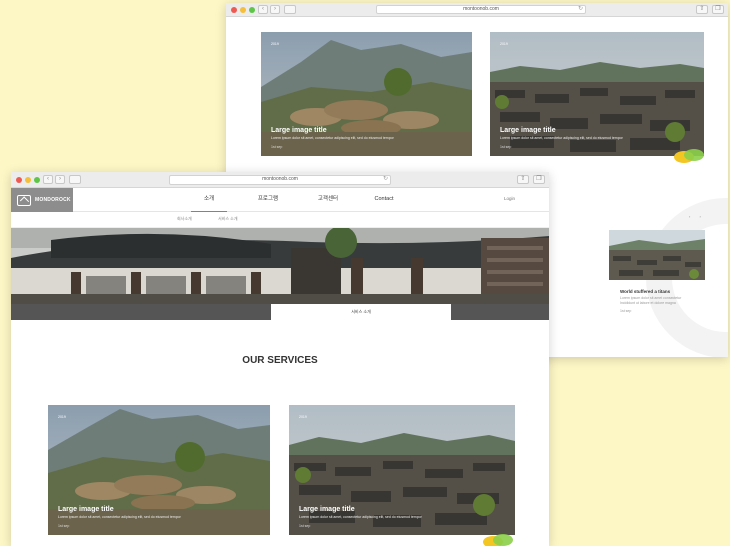  I want to click on carousel-item-subtitle: Incididunt ut labore et dolore magna, so click(648, 303).